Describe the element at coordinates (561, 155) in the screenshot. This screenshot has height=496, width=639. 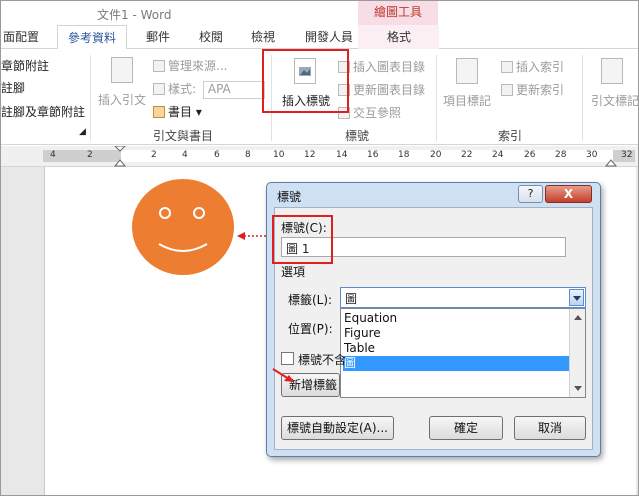
I see `ruler-number: 28` at that location.